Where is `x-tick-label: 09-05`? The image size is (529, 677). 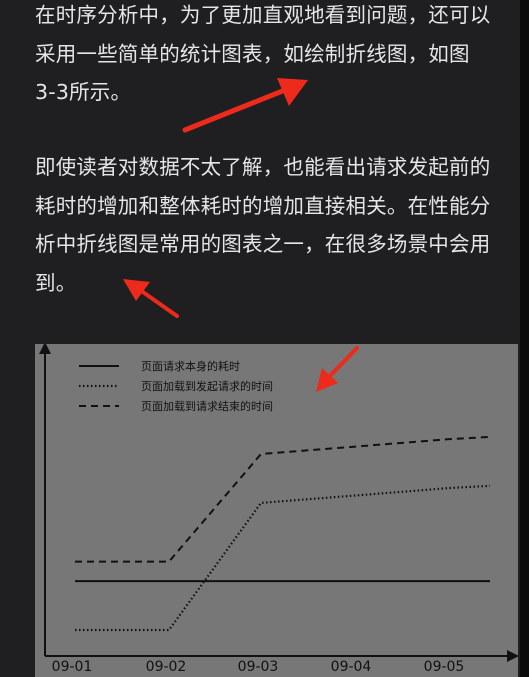 x-tick-label: 09-05 is located at coordinates (444, 667).